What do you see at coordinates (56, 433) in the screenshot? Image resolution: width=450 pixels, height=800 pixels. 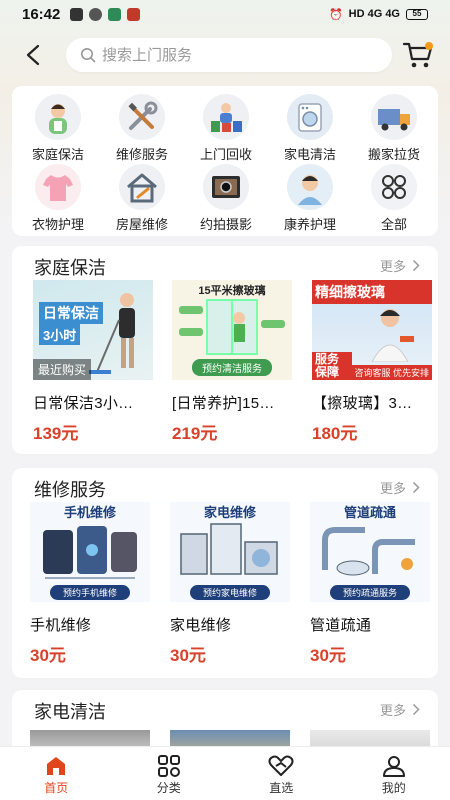 I see `product-price: 139元` at bounding box center [56, 433].